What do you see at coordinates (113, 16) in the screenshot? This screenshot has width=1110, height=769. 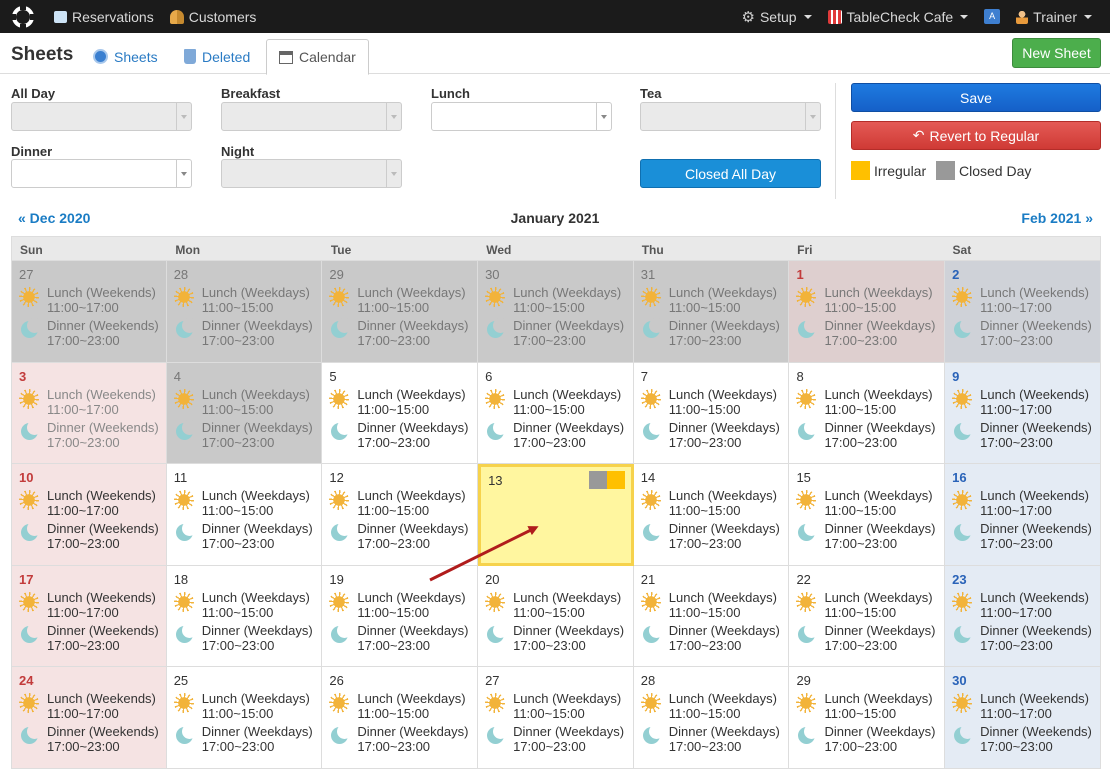 I see `nav-reservations-label: Reservations` at bounding box center [113, 16].